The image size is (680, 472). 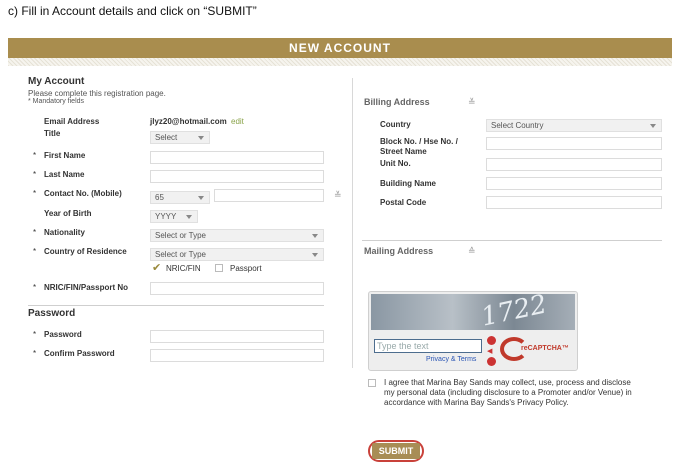 I want to click on mailing-divider, so click(x=512, y=240).